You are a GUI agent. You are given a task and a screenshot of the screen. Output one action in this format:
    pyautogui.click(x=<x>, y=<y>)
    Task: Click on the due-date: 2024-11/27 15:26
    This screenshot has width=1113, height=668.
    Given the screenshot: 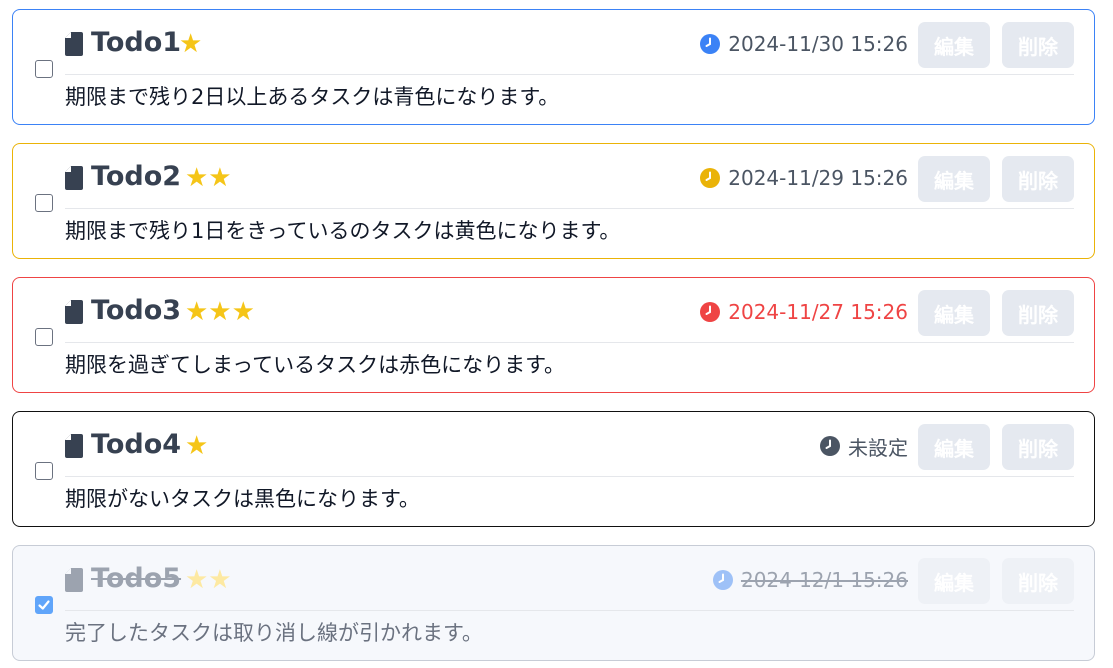 What is the action you would take?
    pyautogui.click(x=804, y=312)
    